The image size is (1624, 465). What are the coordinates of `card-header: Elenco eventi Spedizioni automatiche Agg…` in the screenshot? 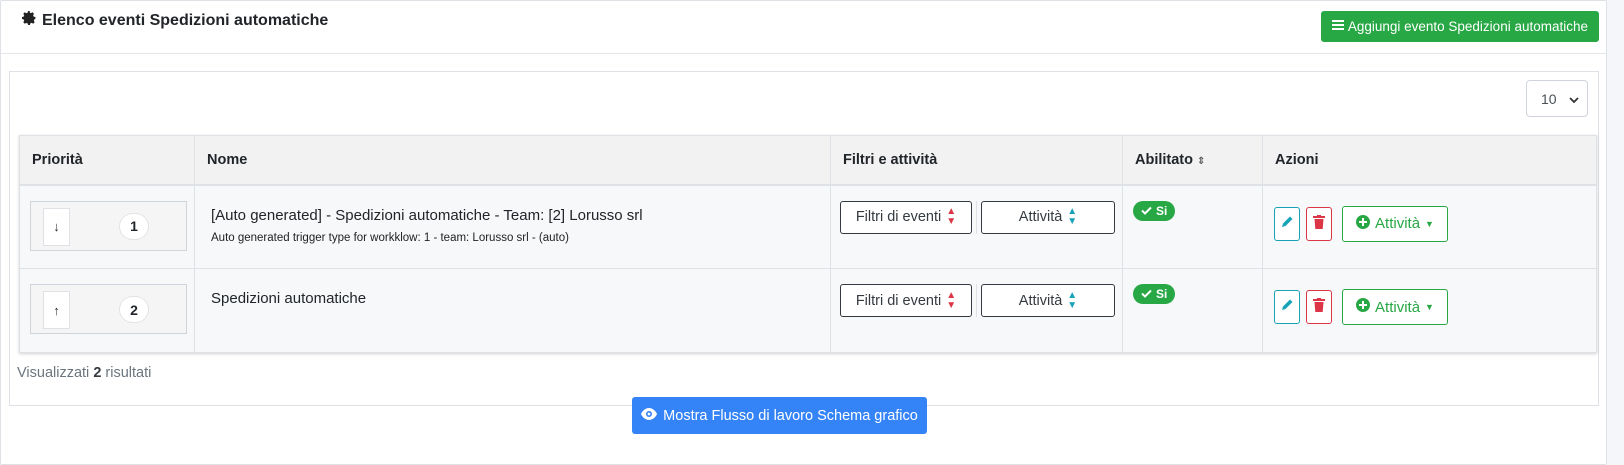 It's located at (803, 27).